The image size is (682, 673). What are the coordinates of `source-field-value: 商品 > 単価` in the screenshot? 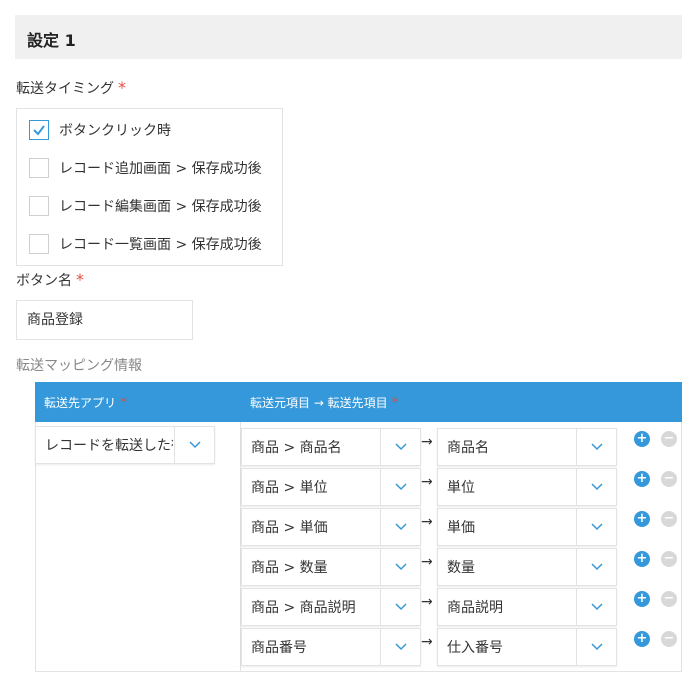 It's located at (289, 528).